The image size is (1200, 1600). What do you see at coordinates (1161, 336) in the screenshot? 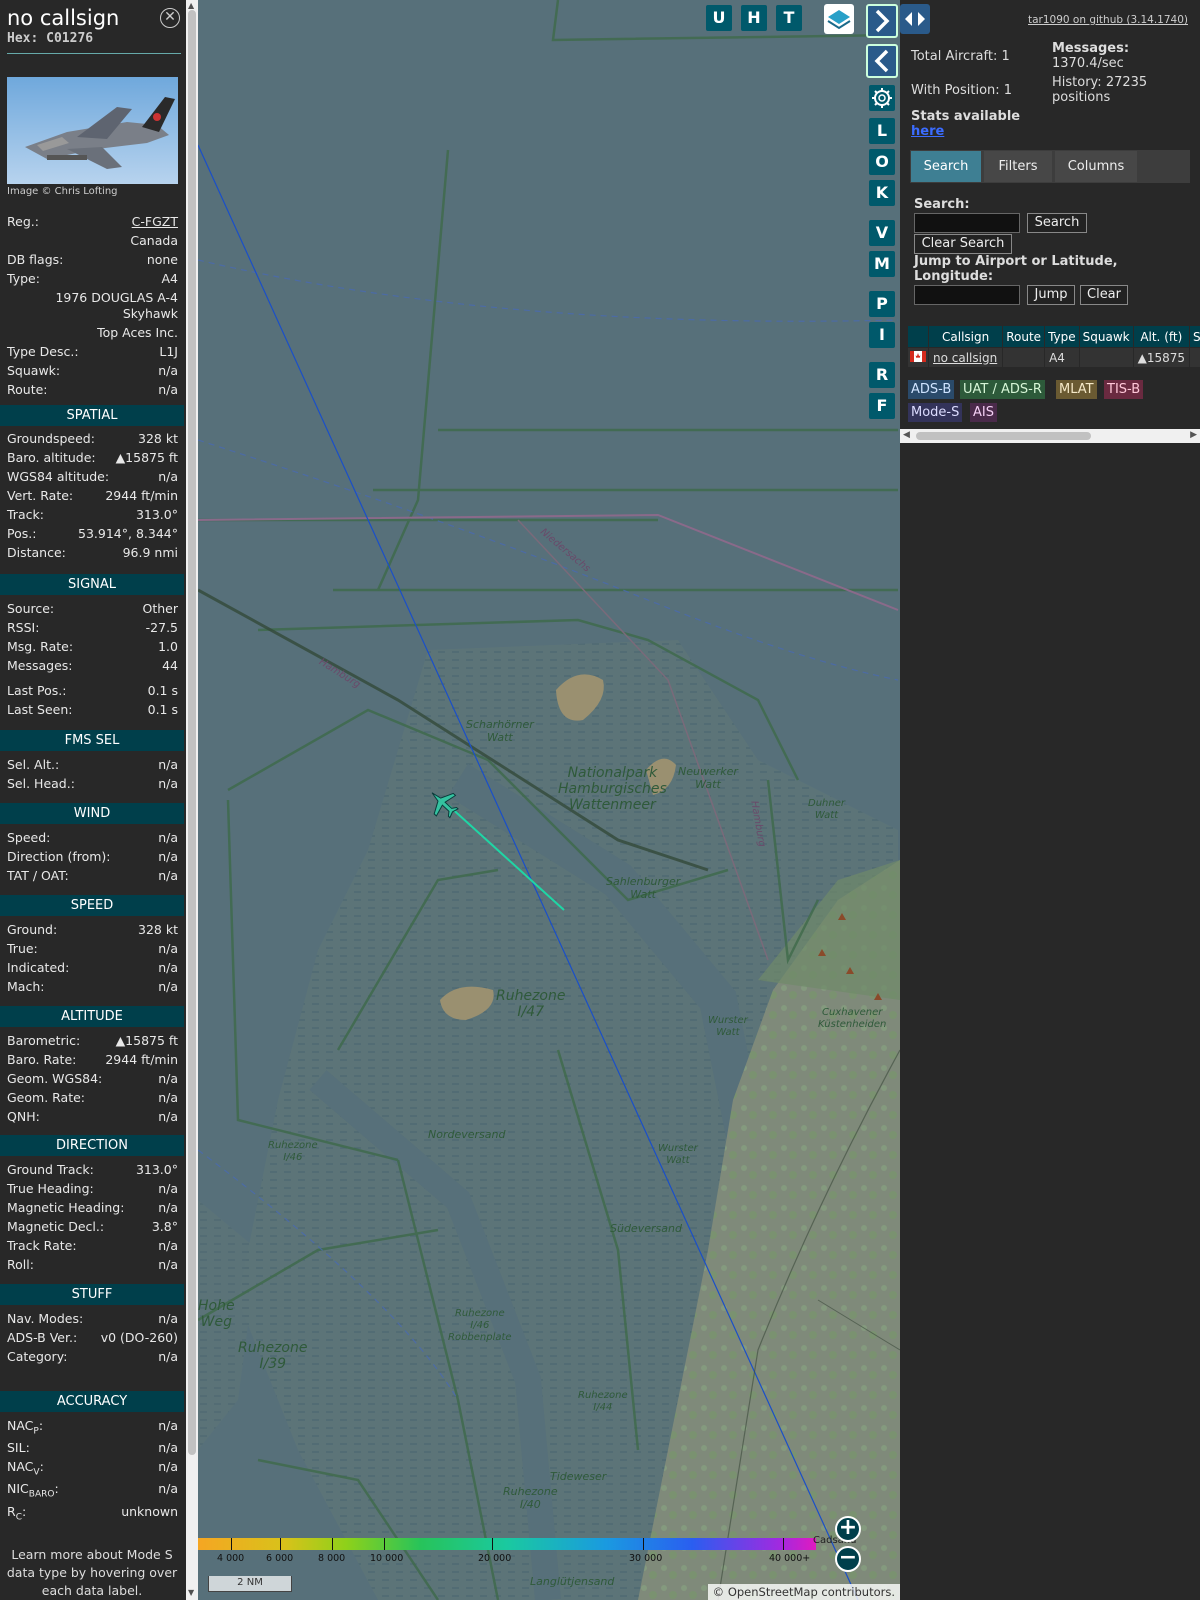
I see `column-altitude: Alt. (ft)` at bounding box center [1161, 336].